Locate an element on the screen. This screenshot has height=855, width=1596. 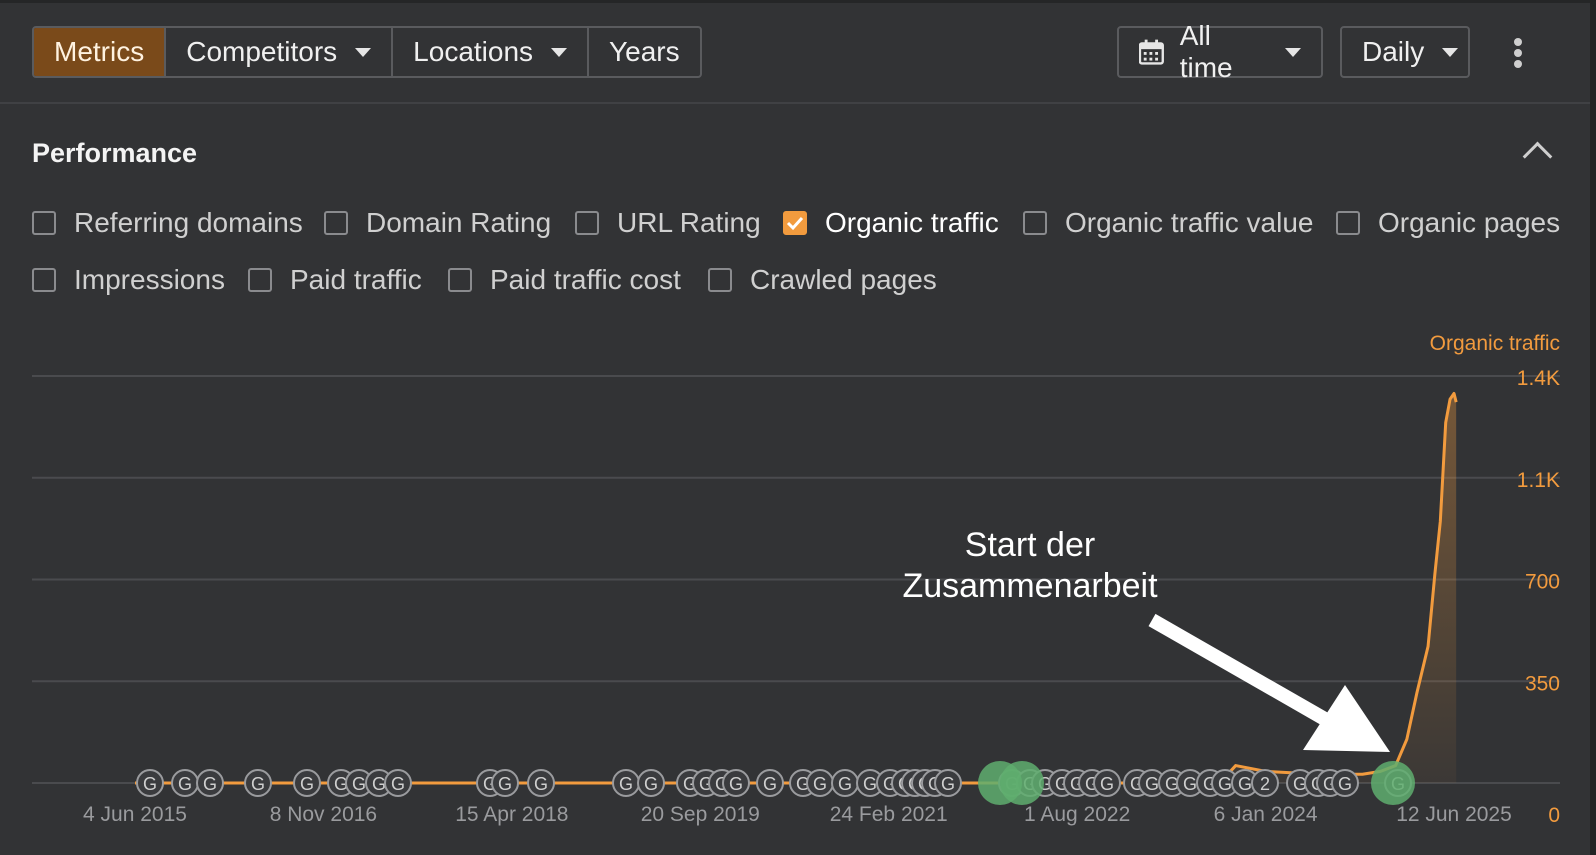
calendar-icon is located at coordinates (1151, 52).